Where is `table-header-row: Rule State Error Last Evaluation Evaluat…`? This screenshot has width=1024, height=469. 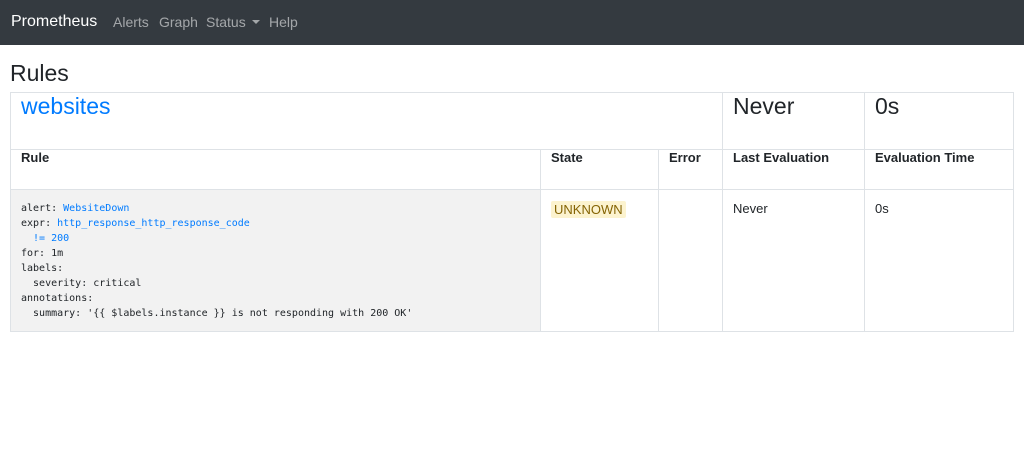 table-header-row: Rule State Error Last Evaluation Evaluat… is located at coordinates (512, 169).